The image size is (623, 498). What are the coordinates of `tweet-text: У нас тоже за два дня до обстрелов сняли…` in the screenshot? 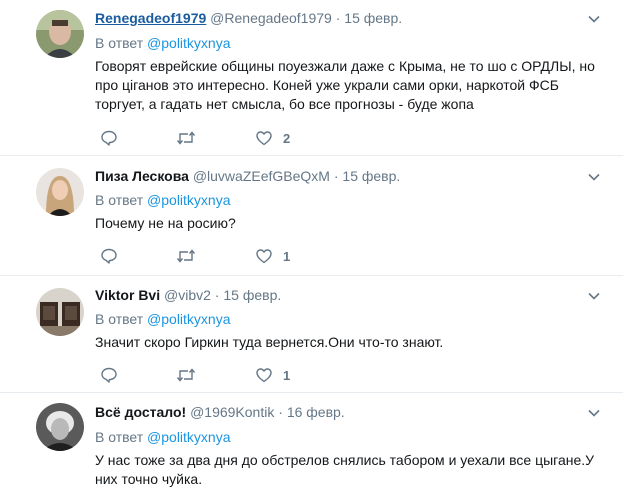 It's located at (345, 469).